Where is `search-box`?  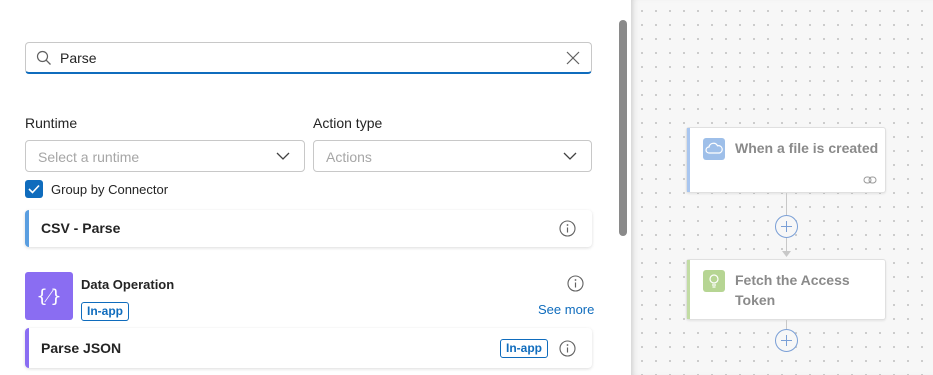 search-box is located at coordinates (308, 58).